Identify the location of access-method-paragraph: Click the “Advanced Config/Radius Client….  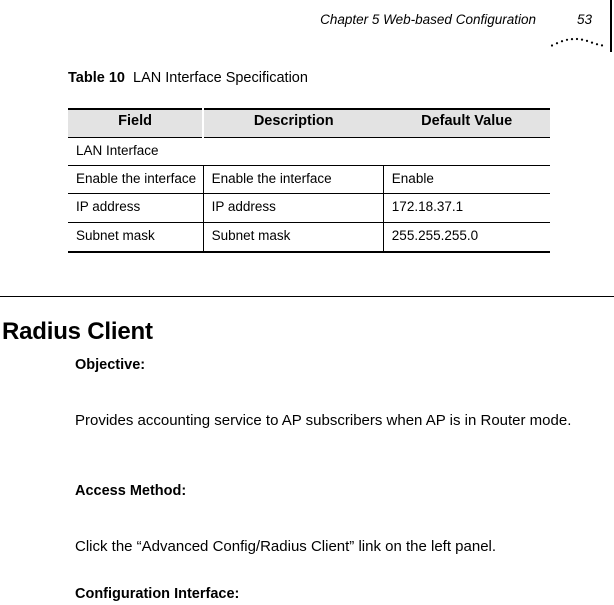
(286, 546).